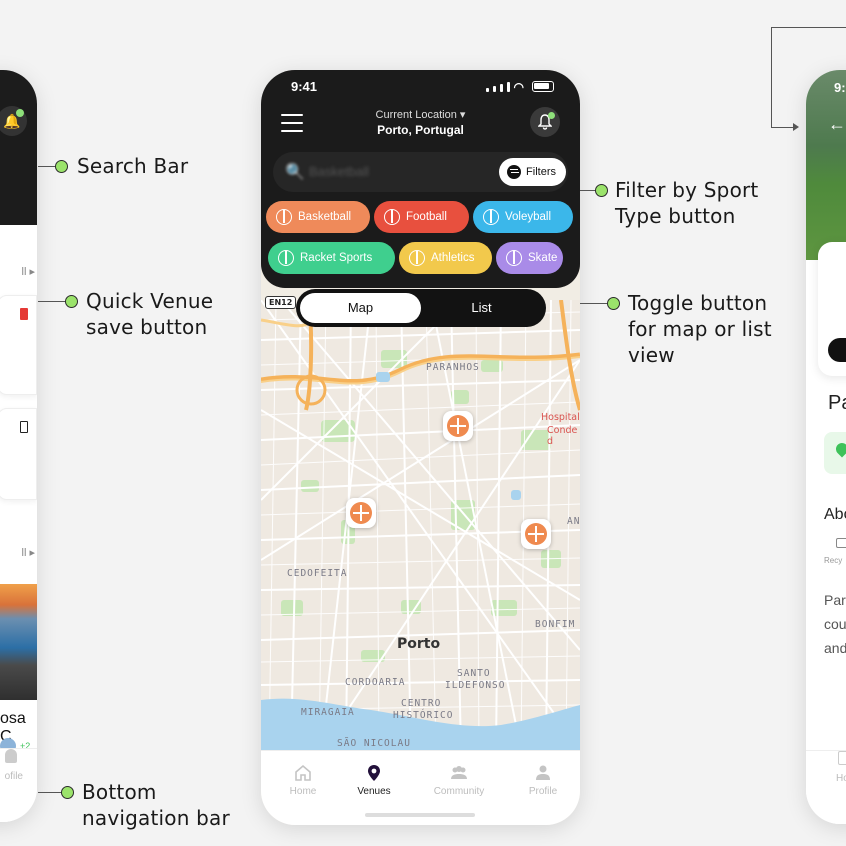 Image resolution: width=846 pixels, height=846 pixels. Describe the element at coordinates (462, 115) in the screenshot. I see `chevron-down-icon: ▾` at that location.